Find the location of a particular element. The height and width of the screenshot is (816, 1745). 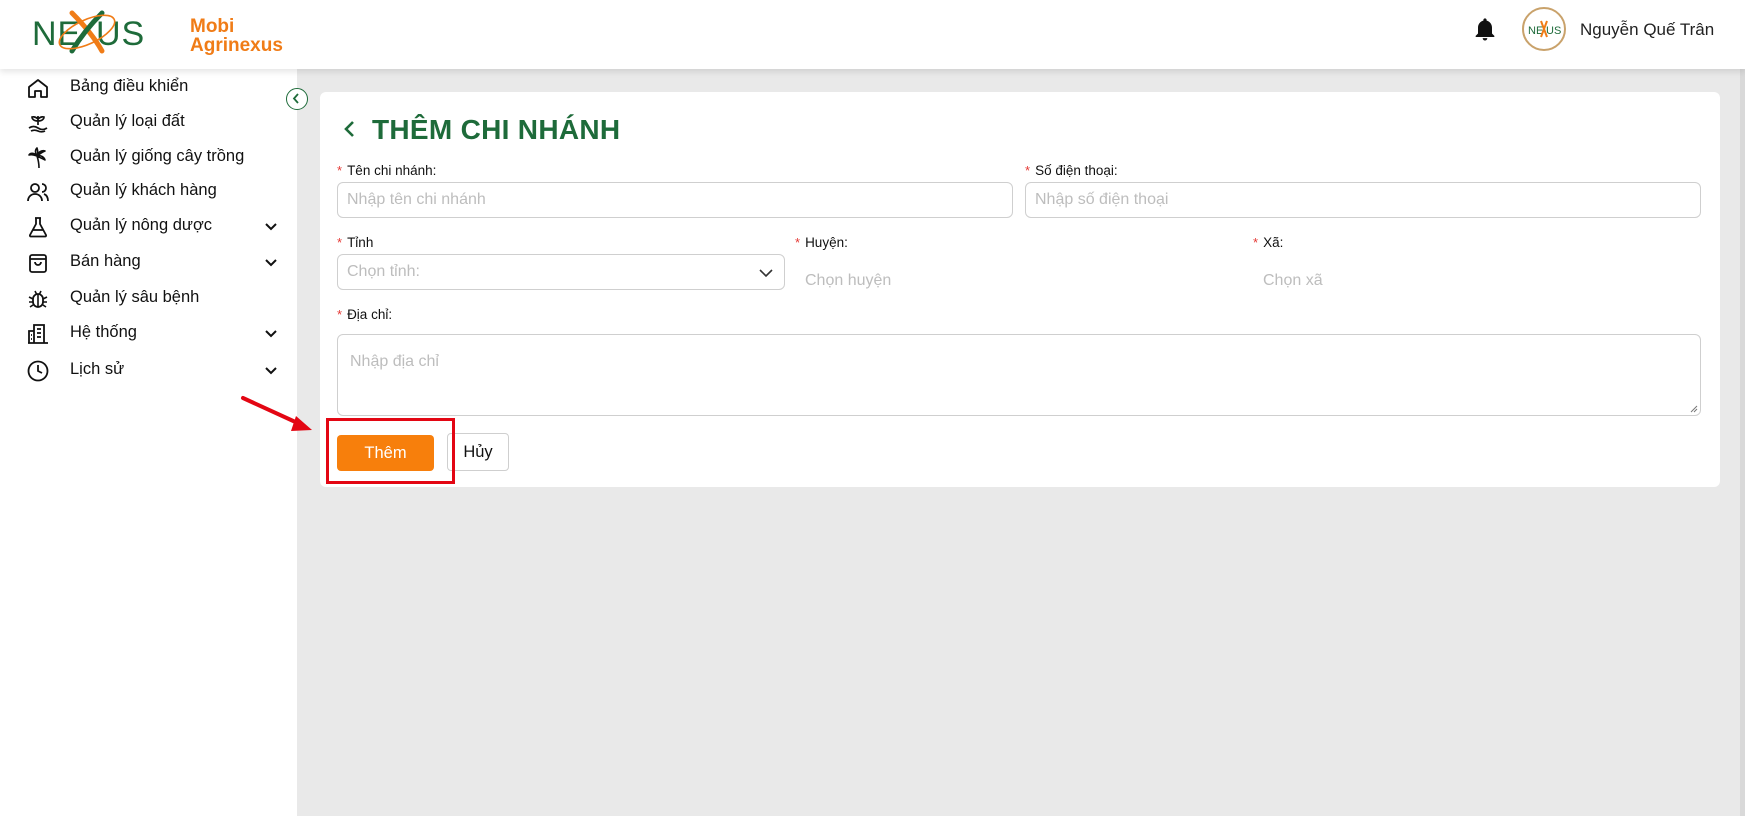

avatar-logo-icon: NE US is located at coordinates (1544, 29).